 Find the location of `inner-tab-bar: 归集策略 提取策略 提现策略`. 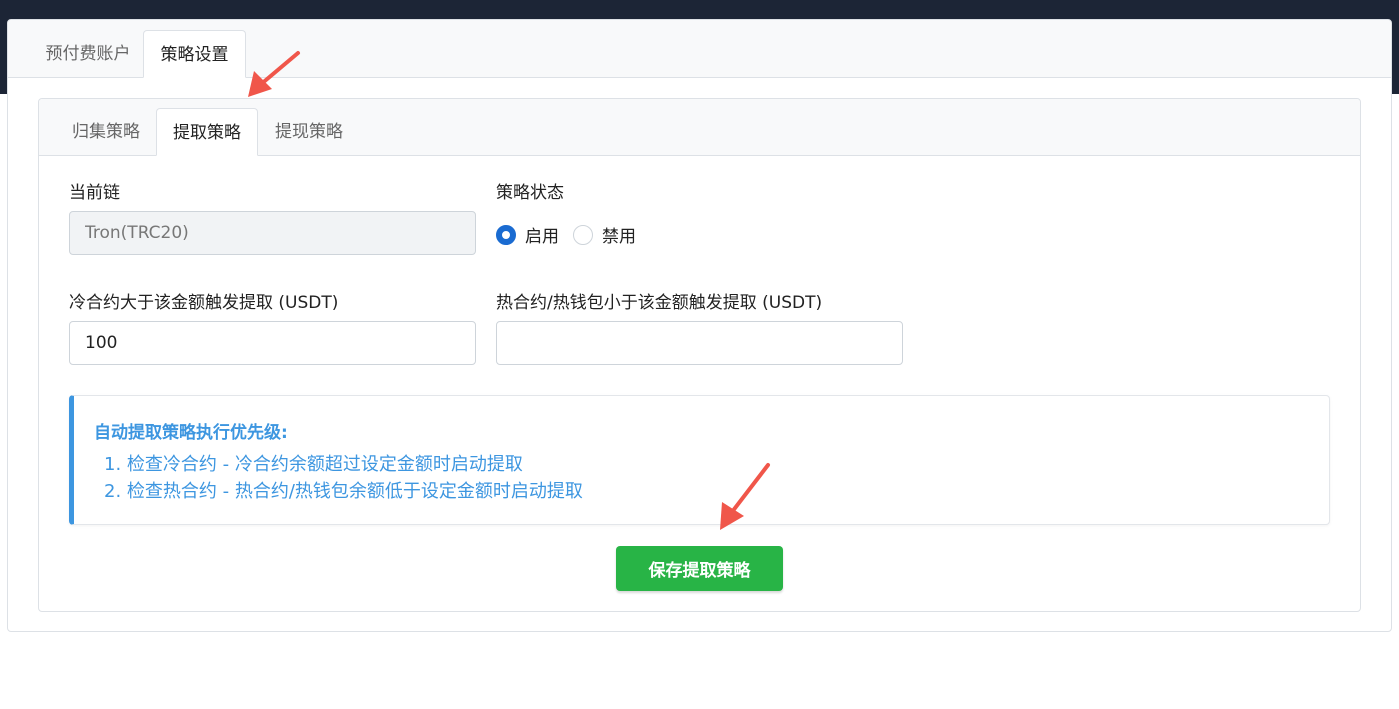

inner-tab-bar: 归集策略 提取策略 提现策略 is located at coordinates (699, 127).